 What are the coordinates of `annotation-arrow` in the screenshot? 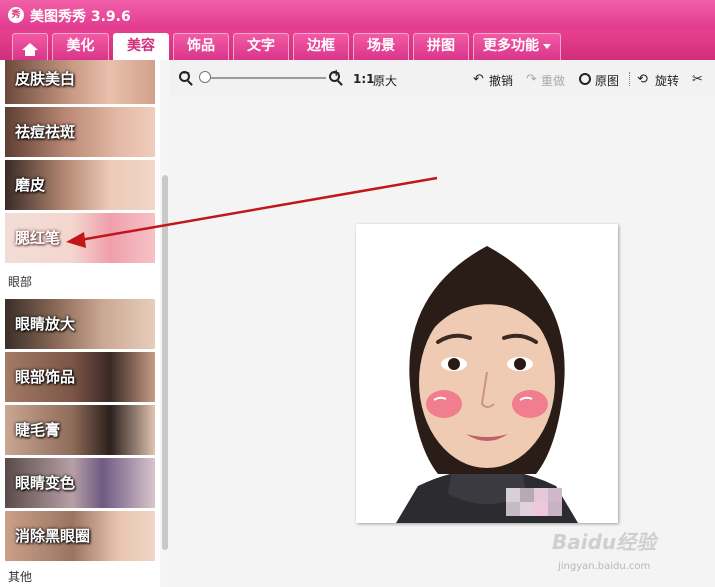 It's located at (252, 212).